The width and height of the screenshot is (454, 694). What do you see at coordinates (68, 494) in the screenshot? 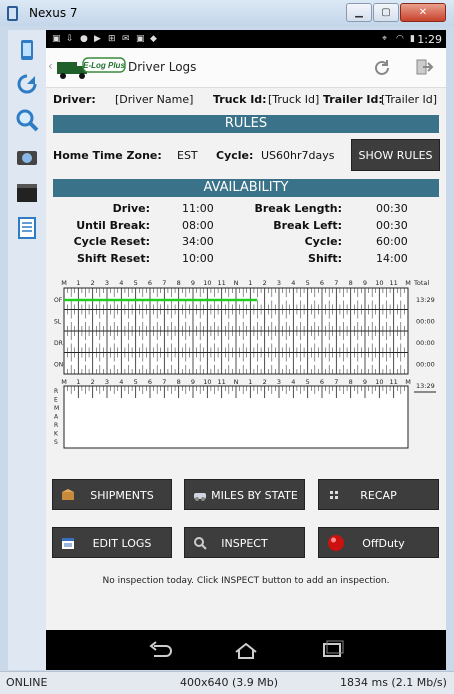
I see `box-icon` at bounding box center [68, 494].